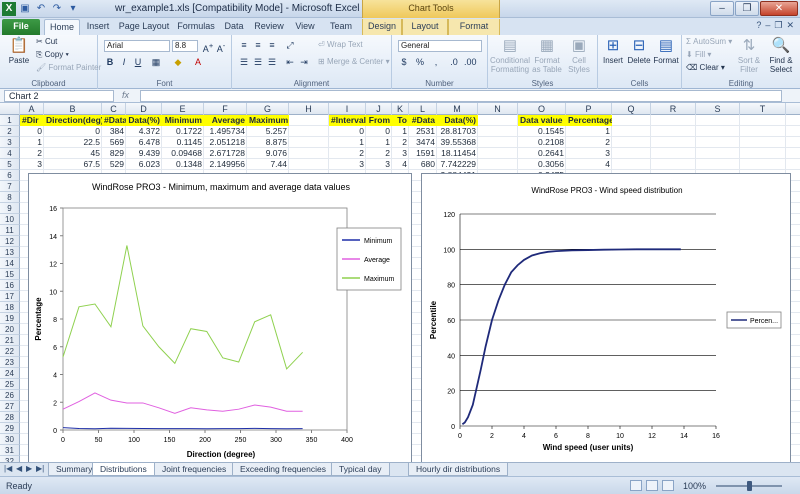  What do you see at coordinates (589, 164) in the screenshot?
I see `cell-P5: 4` at bounding box center [589, 164].